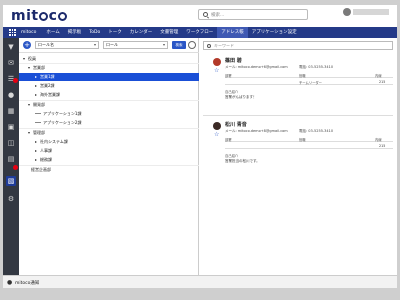 Image resolution: width=400 pixels, height=300 pixels. I want to click on tree-toolbar: + ロール名 ロール 検索, so click(109, 45).